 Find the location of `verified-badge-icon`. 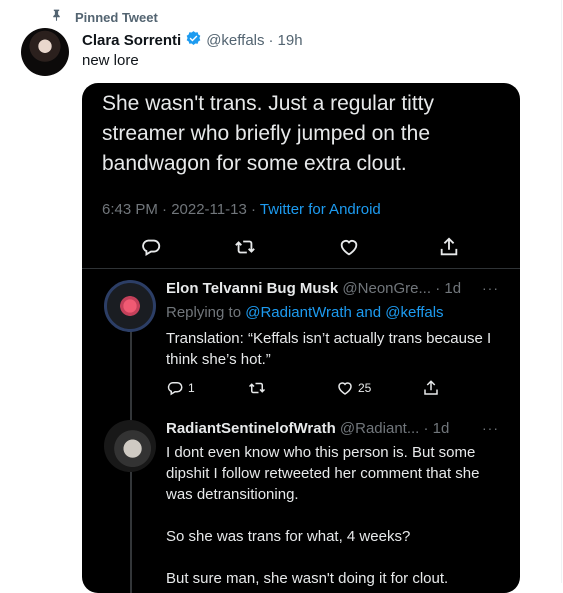

verified-badge-icon is located at coordinates (193, 40).